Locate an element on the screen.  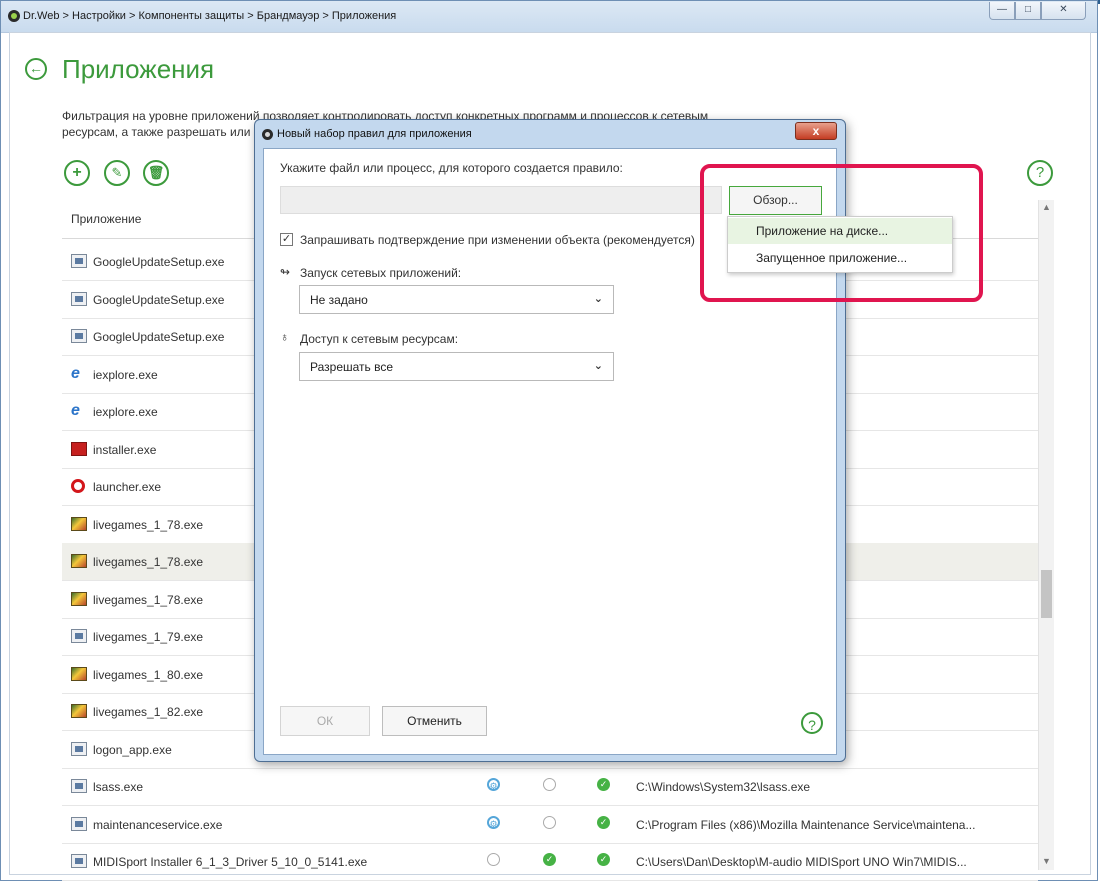
close-window-button: ✕ is located at coordinates (1063, 11).